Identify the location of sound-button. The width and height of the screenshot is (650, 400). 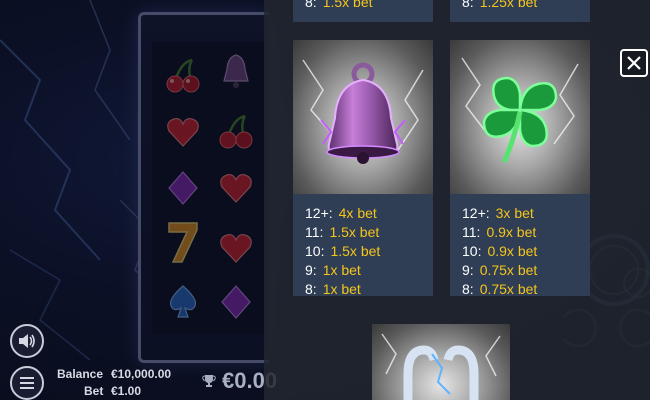
(27, 341).